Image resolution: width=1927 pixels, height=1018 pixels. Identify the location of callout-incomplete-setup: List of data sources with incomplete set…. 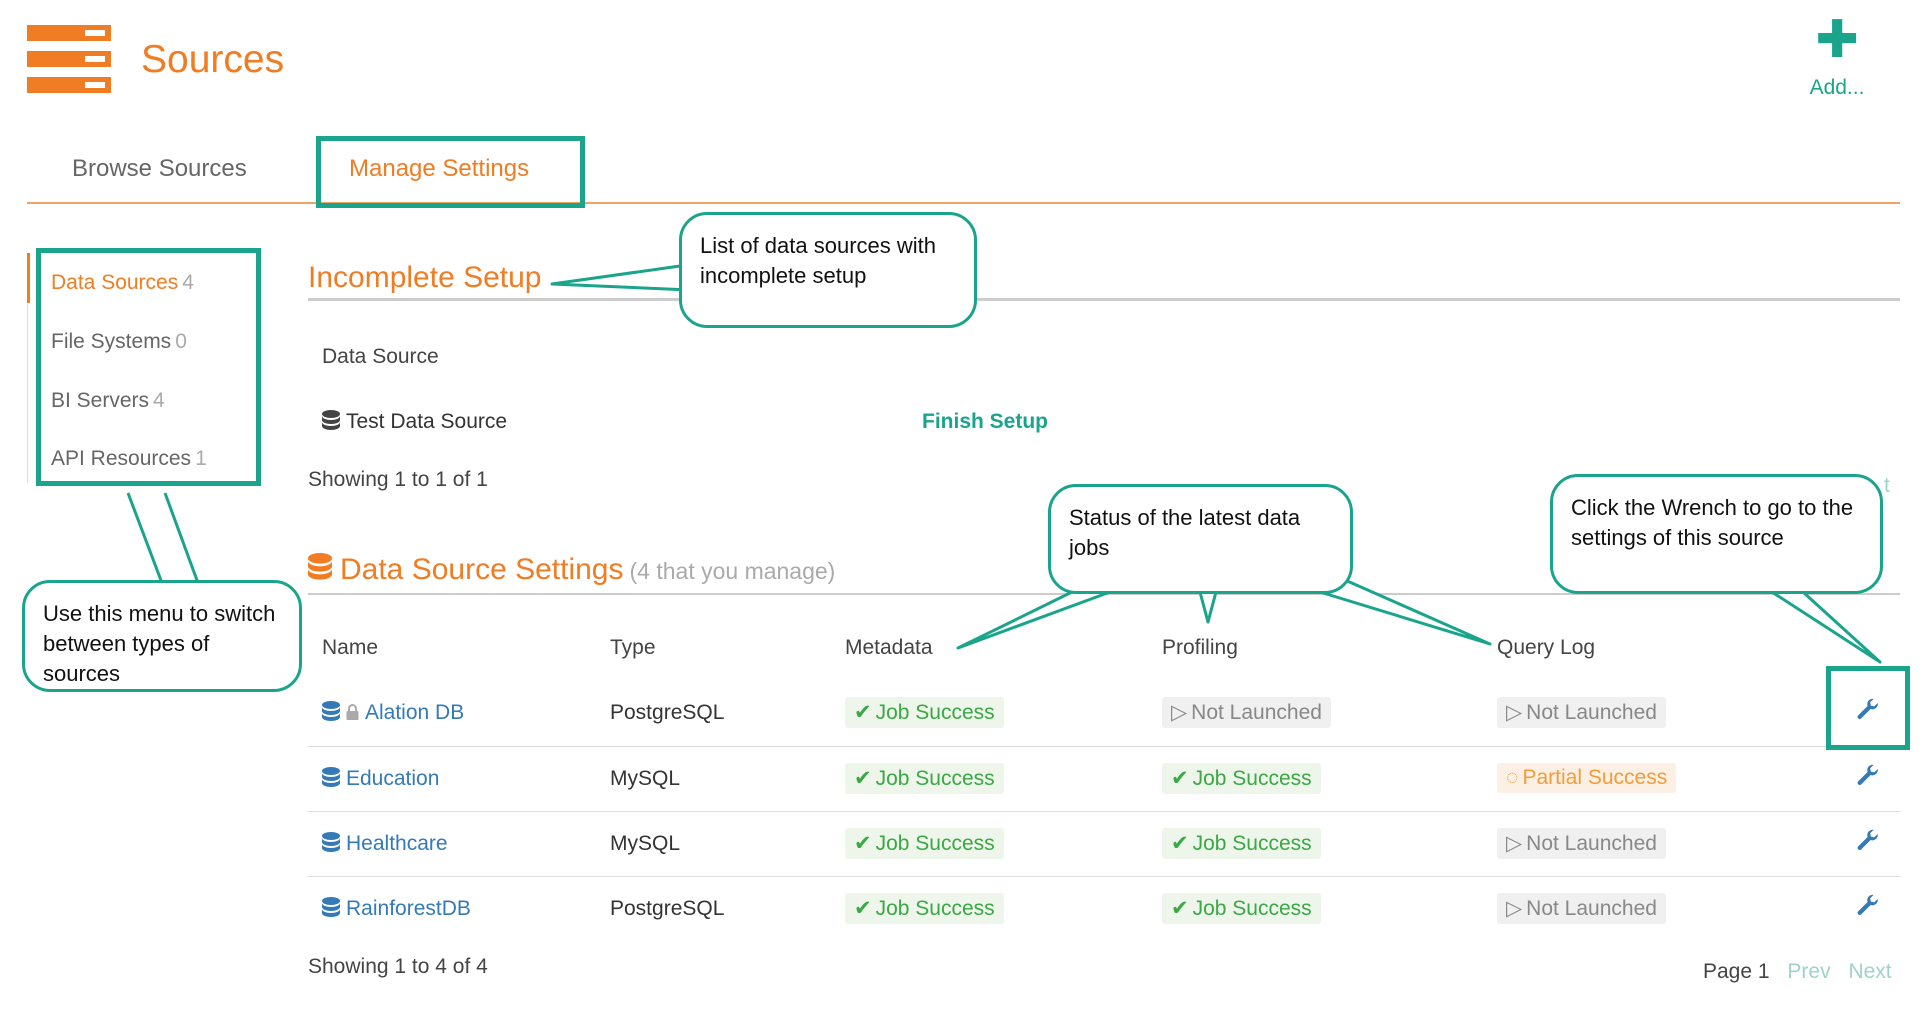
(828, 270).